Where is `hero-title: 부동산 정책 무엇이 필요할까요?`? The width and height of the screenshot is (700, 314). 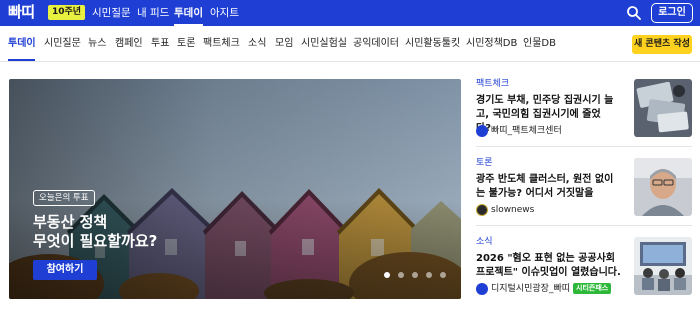 hero-title: 부동산 정책 무엇이 필요할까요? is located at coordinates (133, 232).